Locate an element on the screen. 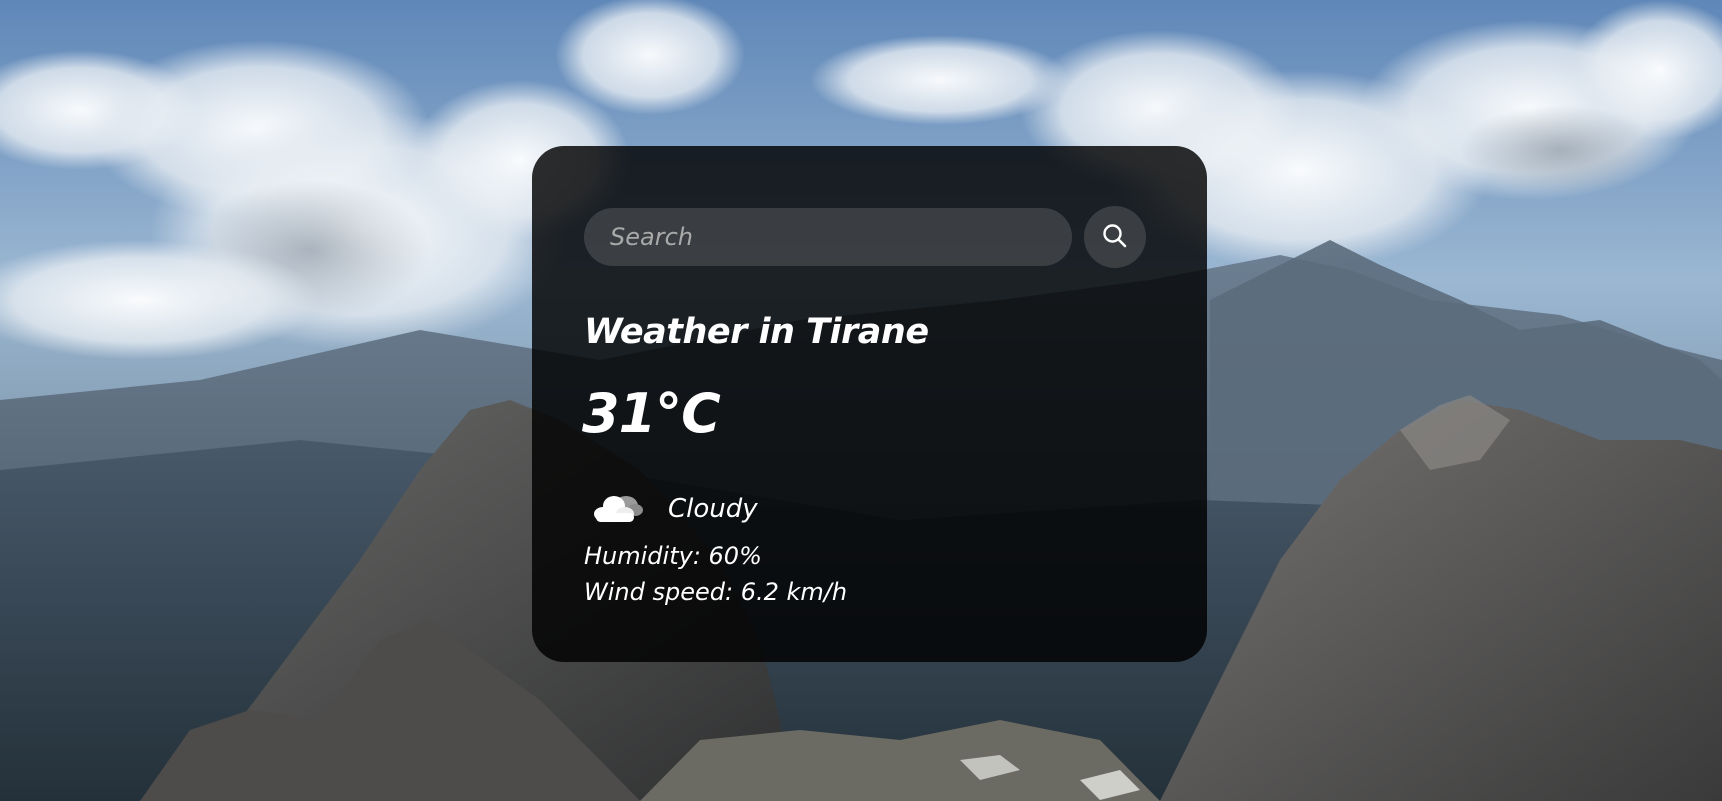 The image size is (1722, 801). humidity-text: Humidity: 60% is located at coordinates (673, 556).